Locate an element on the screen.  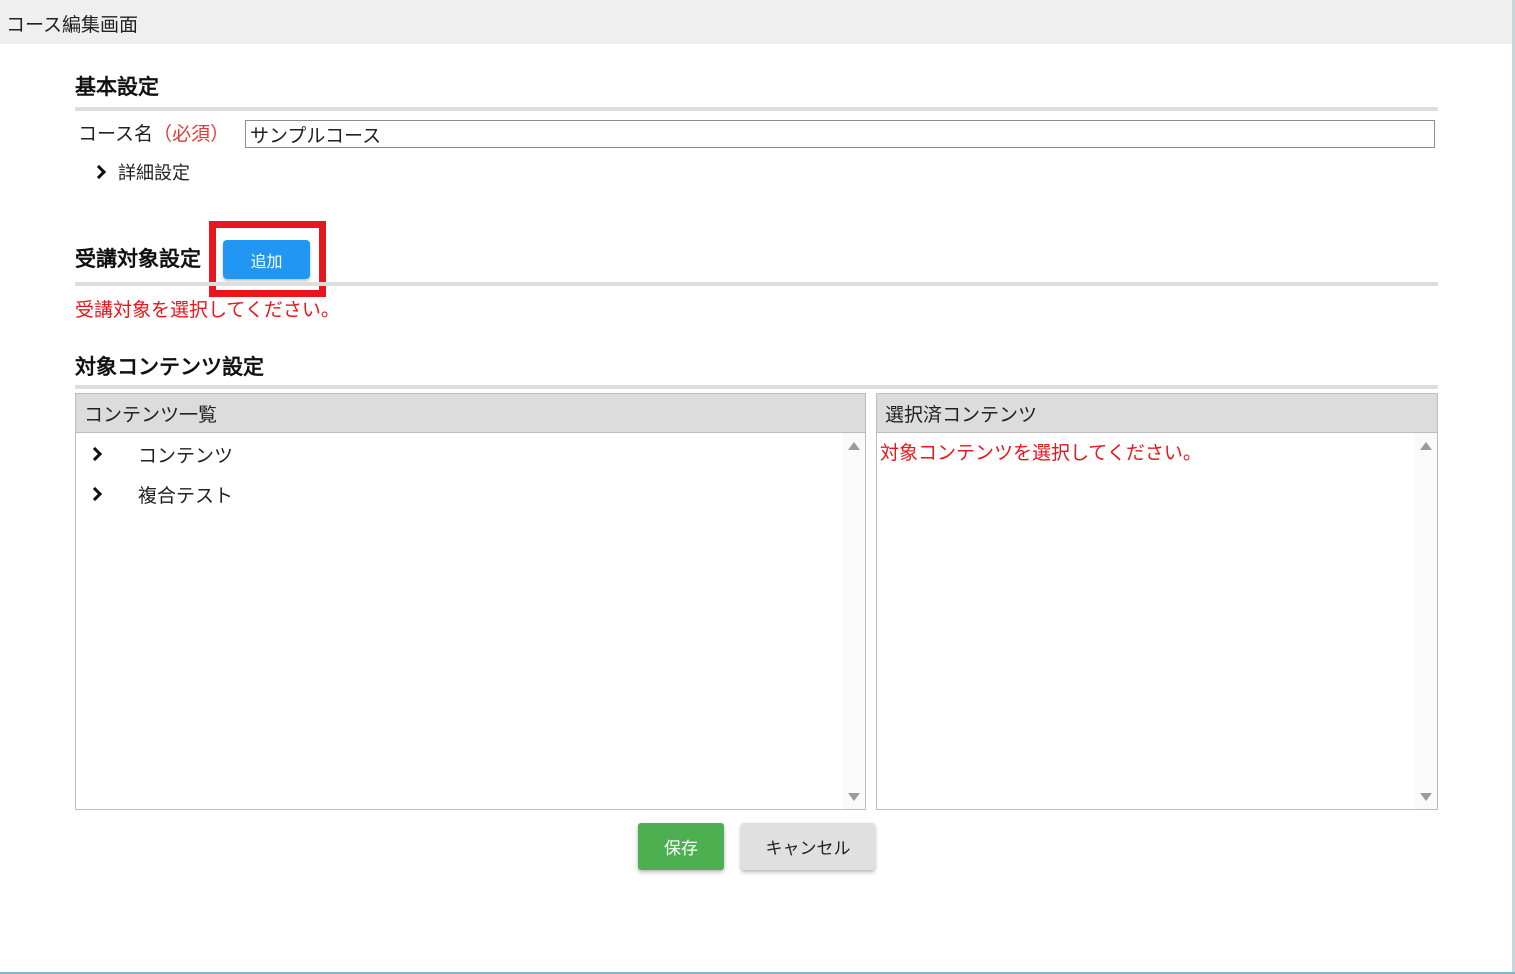
selected-content-error: 対象コンテンツを選択してください。 is located at coordinates (1041, 453).